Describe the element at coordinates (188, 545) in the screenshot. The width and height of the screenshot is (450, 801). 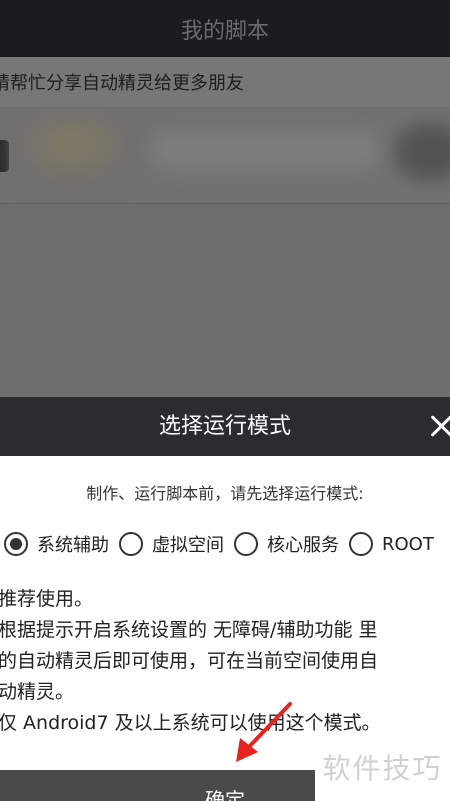
I see `radio-label: 虚拟空间` at that location.